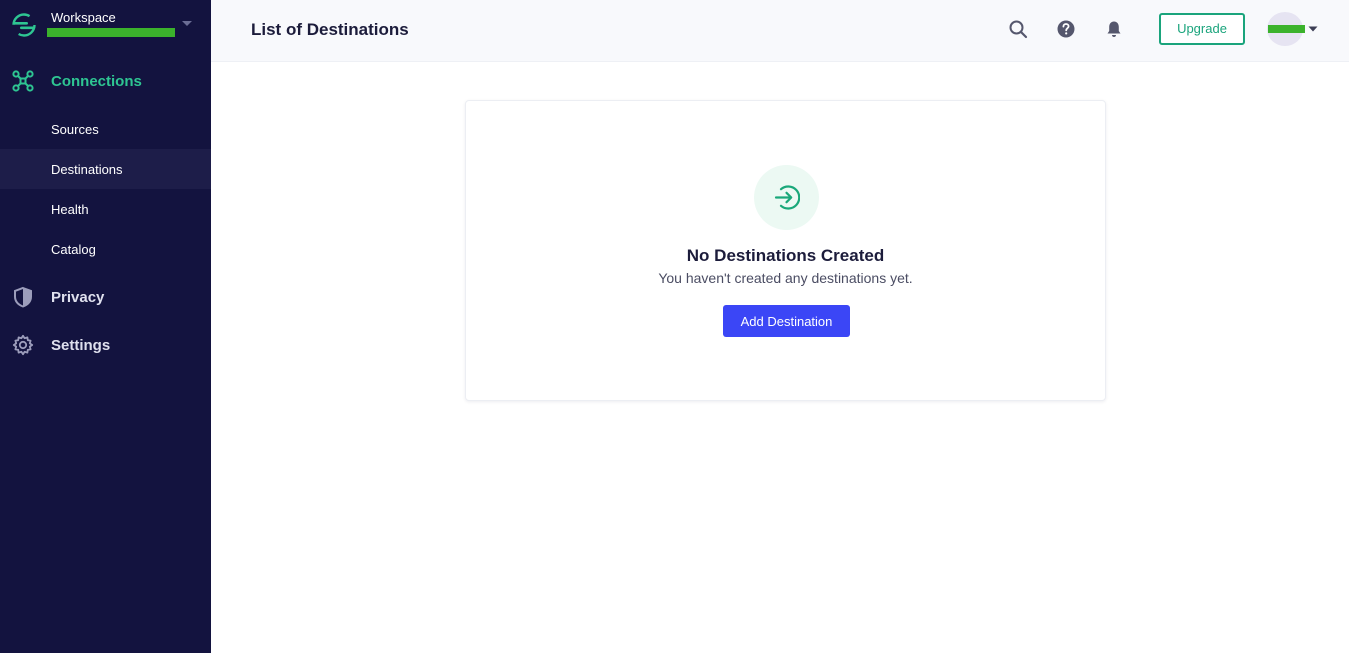 This screenshot has height=653, width=1349. Describe the element at coordinates (1114, 29) in the screenshot. I see `bell-icon` at that location.